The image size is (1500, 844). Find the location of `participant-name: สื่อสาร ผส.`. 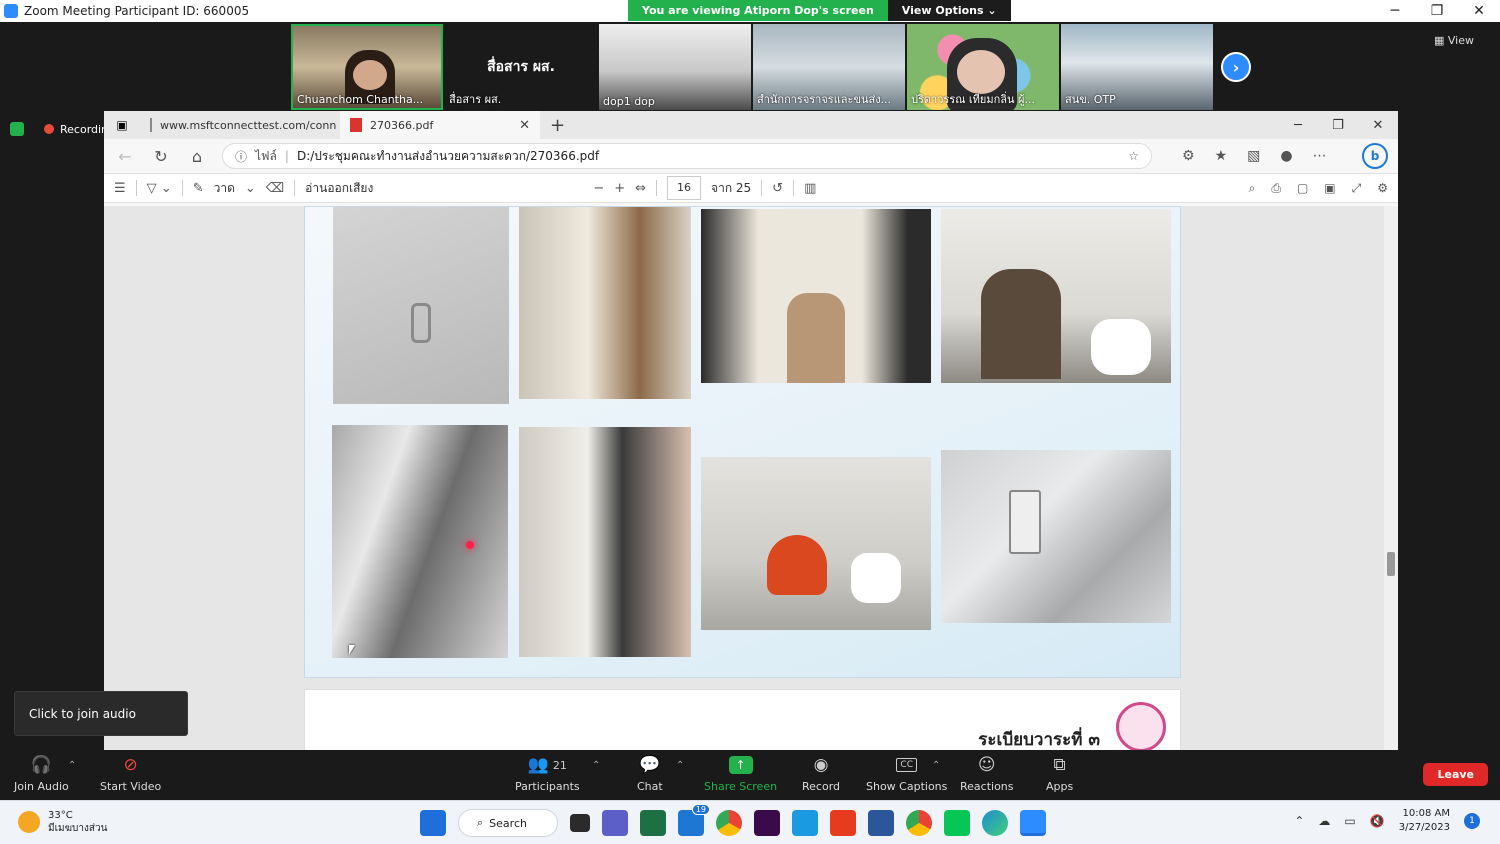

participant-name: สื่อสาร ผส. is located at coordinates (475, 99).